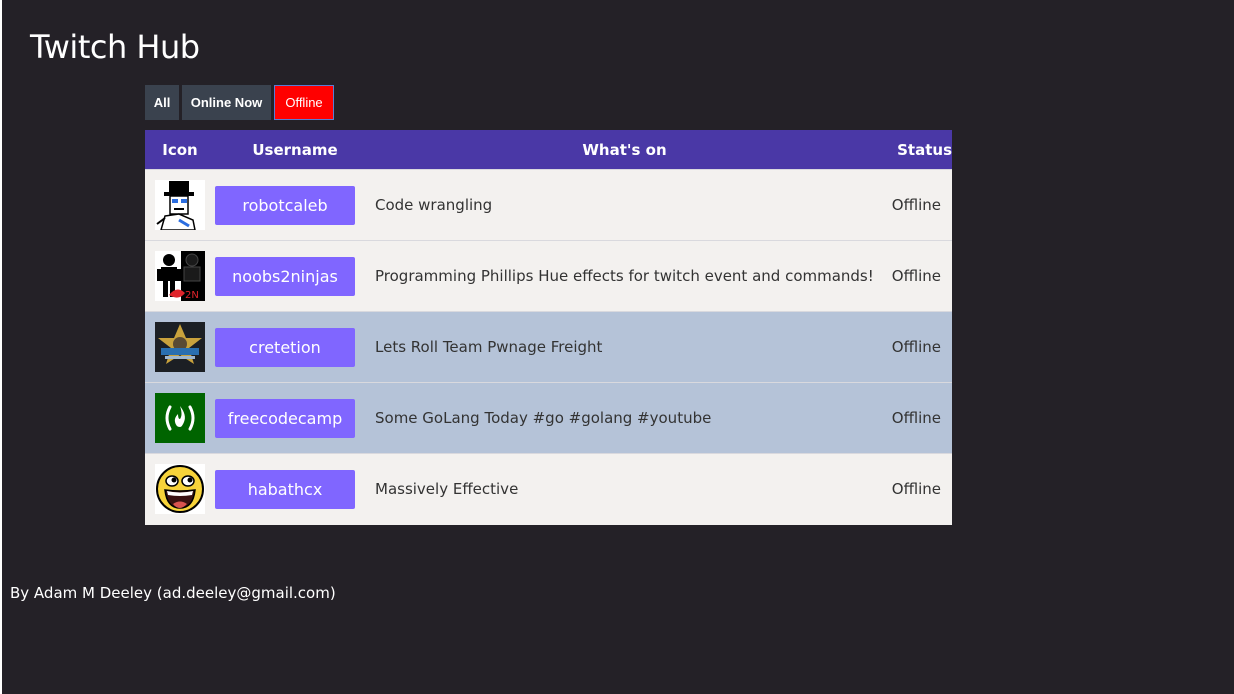 The width and height of the screenshot is (1234, 694). Describe the element at coordinates (180, 347) in the screenshot. I see `sheriff-star-icon` at that location.